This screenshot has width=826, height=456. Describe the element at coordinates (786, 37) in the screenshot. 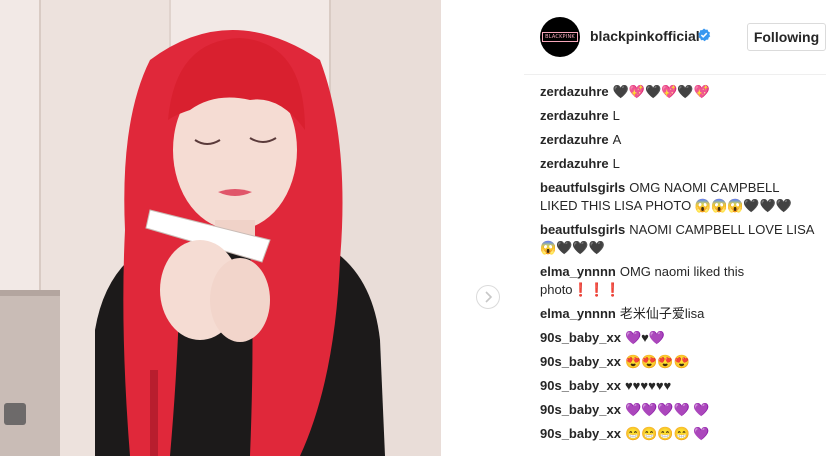

I see `following-button: Following` at that location.